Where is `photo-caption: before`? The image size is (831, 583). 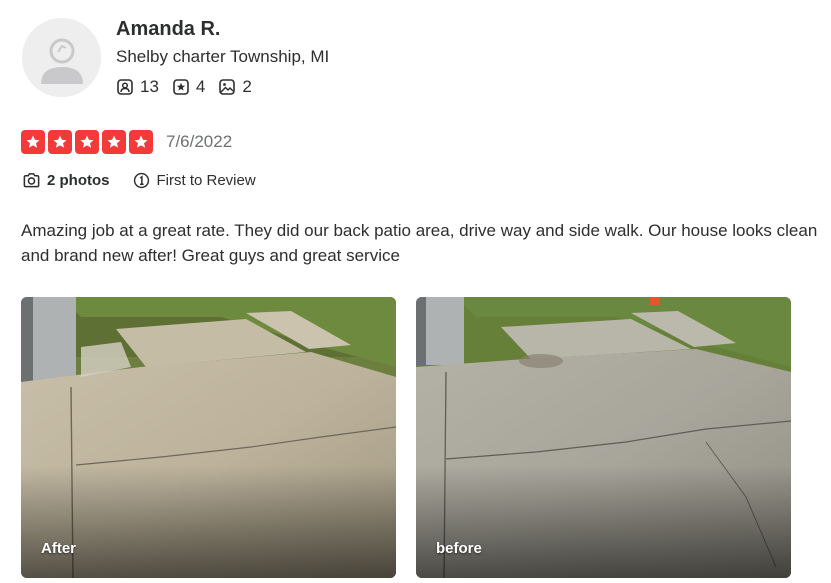
photo-caption: before is located at coordinates (459, 548).